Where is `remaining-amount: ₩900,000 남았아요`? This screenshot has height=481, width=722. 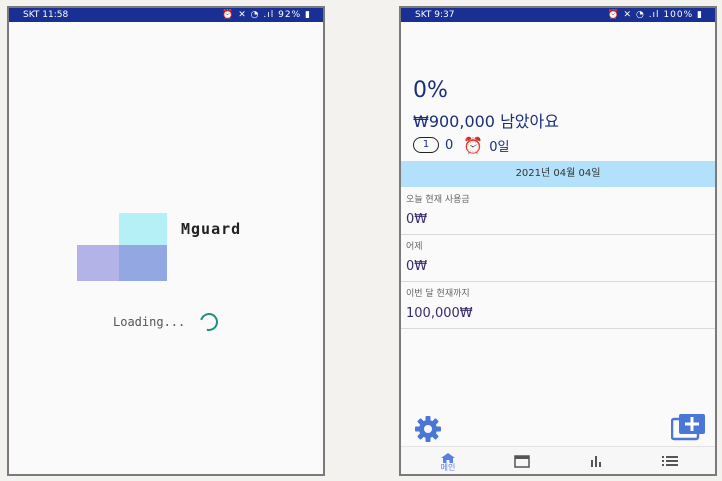 remaining-amount: ₩900,000 남았아요 is located at coordinates (486, 121).